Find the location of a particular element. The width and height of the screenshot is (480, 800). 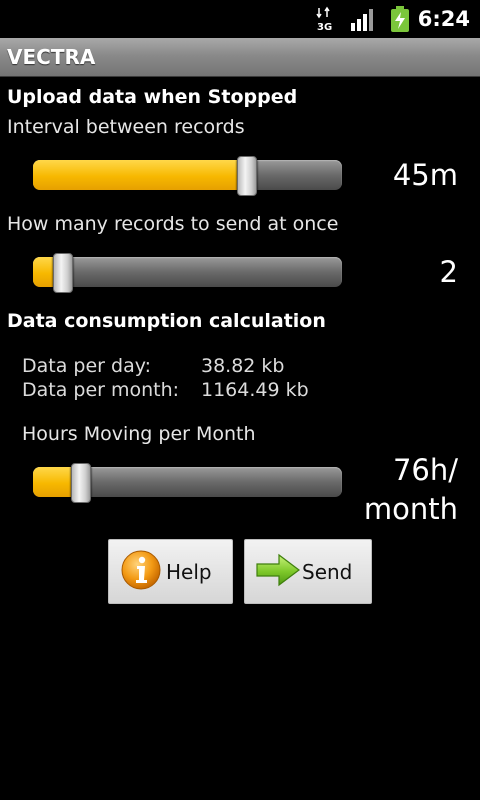

arrow-right-icon is located at coordinates (278, 570).